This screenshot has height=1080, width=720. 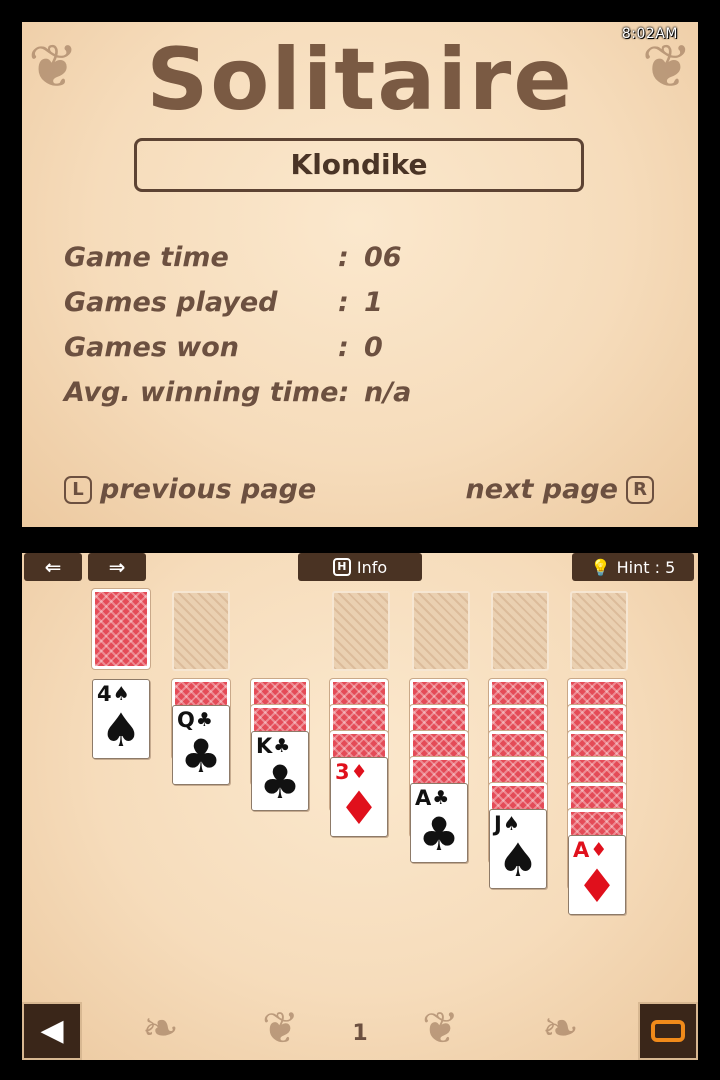 I want to click on stat-value: 0, so click(x=373, y=347).